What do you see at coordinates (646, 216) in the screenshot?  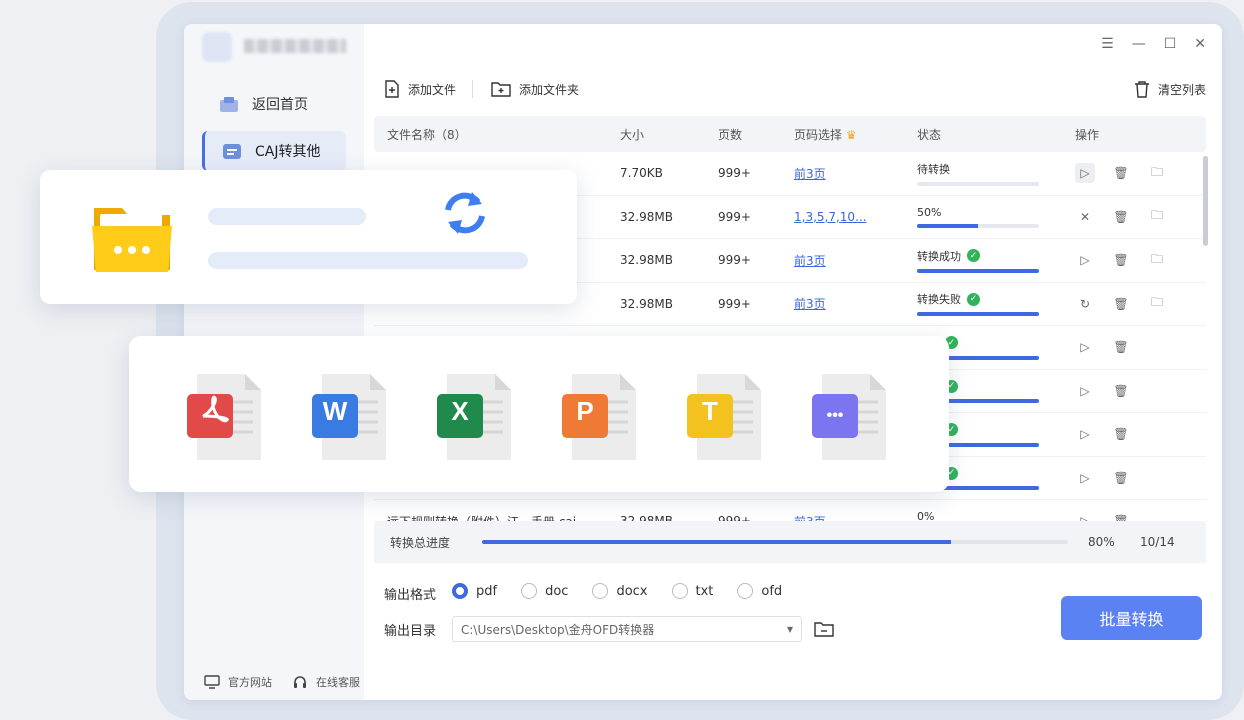 I see `file-size: 32.98MB` at bounding box center [646, 216].